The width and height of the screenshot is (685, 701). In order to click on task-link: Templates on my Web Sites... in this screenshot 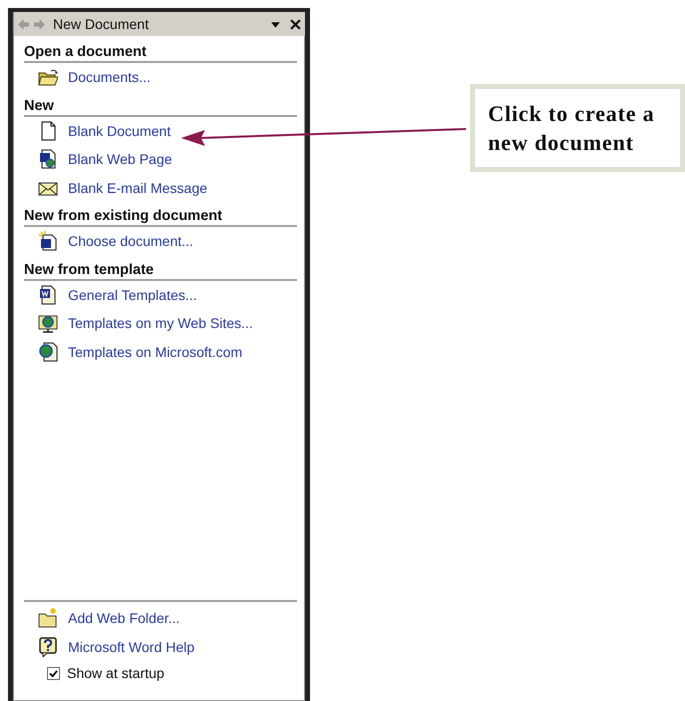, I will do `click(160, 323)`.